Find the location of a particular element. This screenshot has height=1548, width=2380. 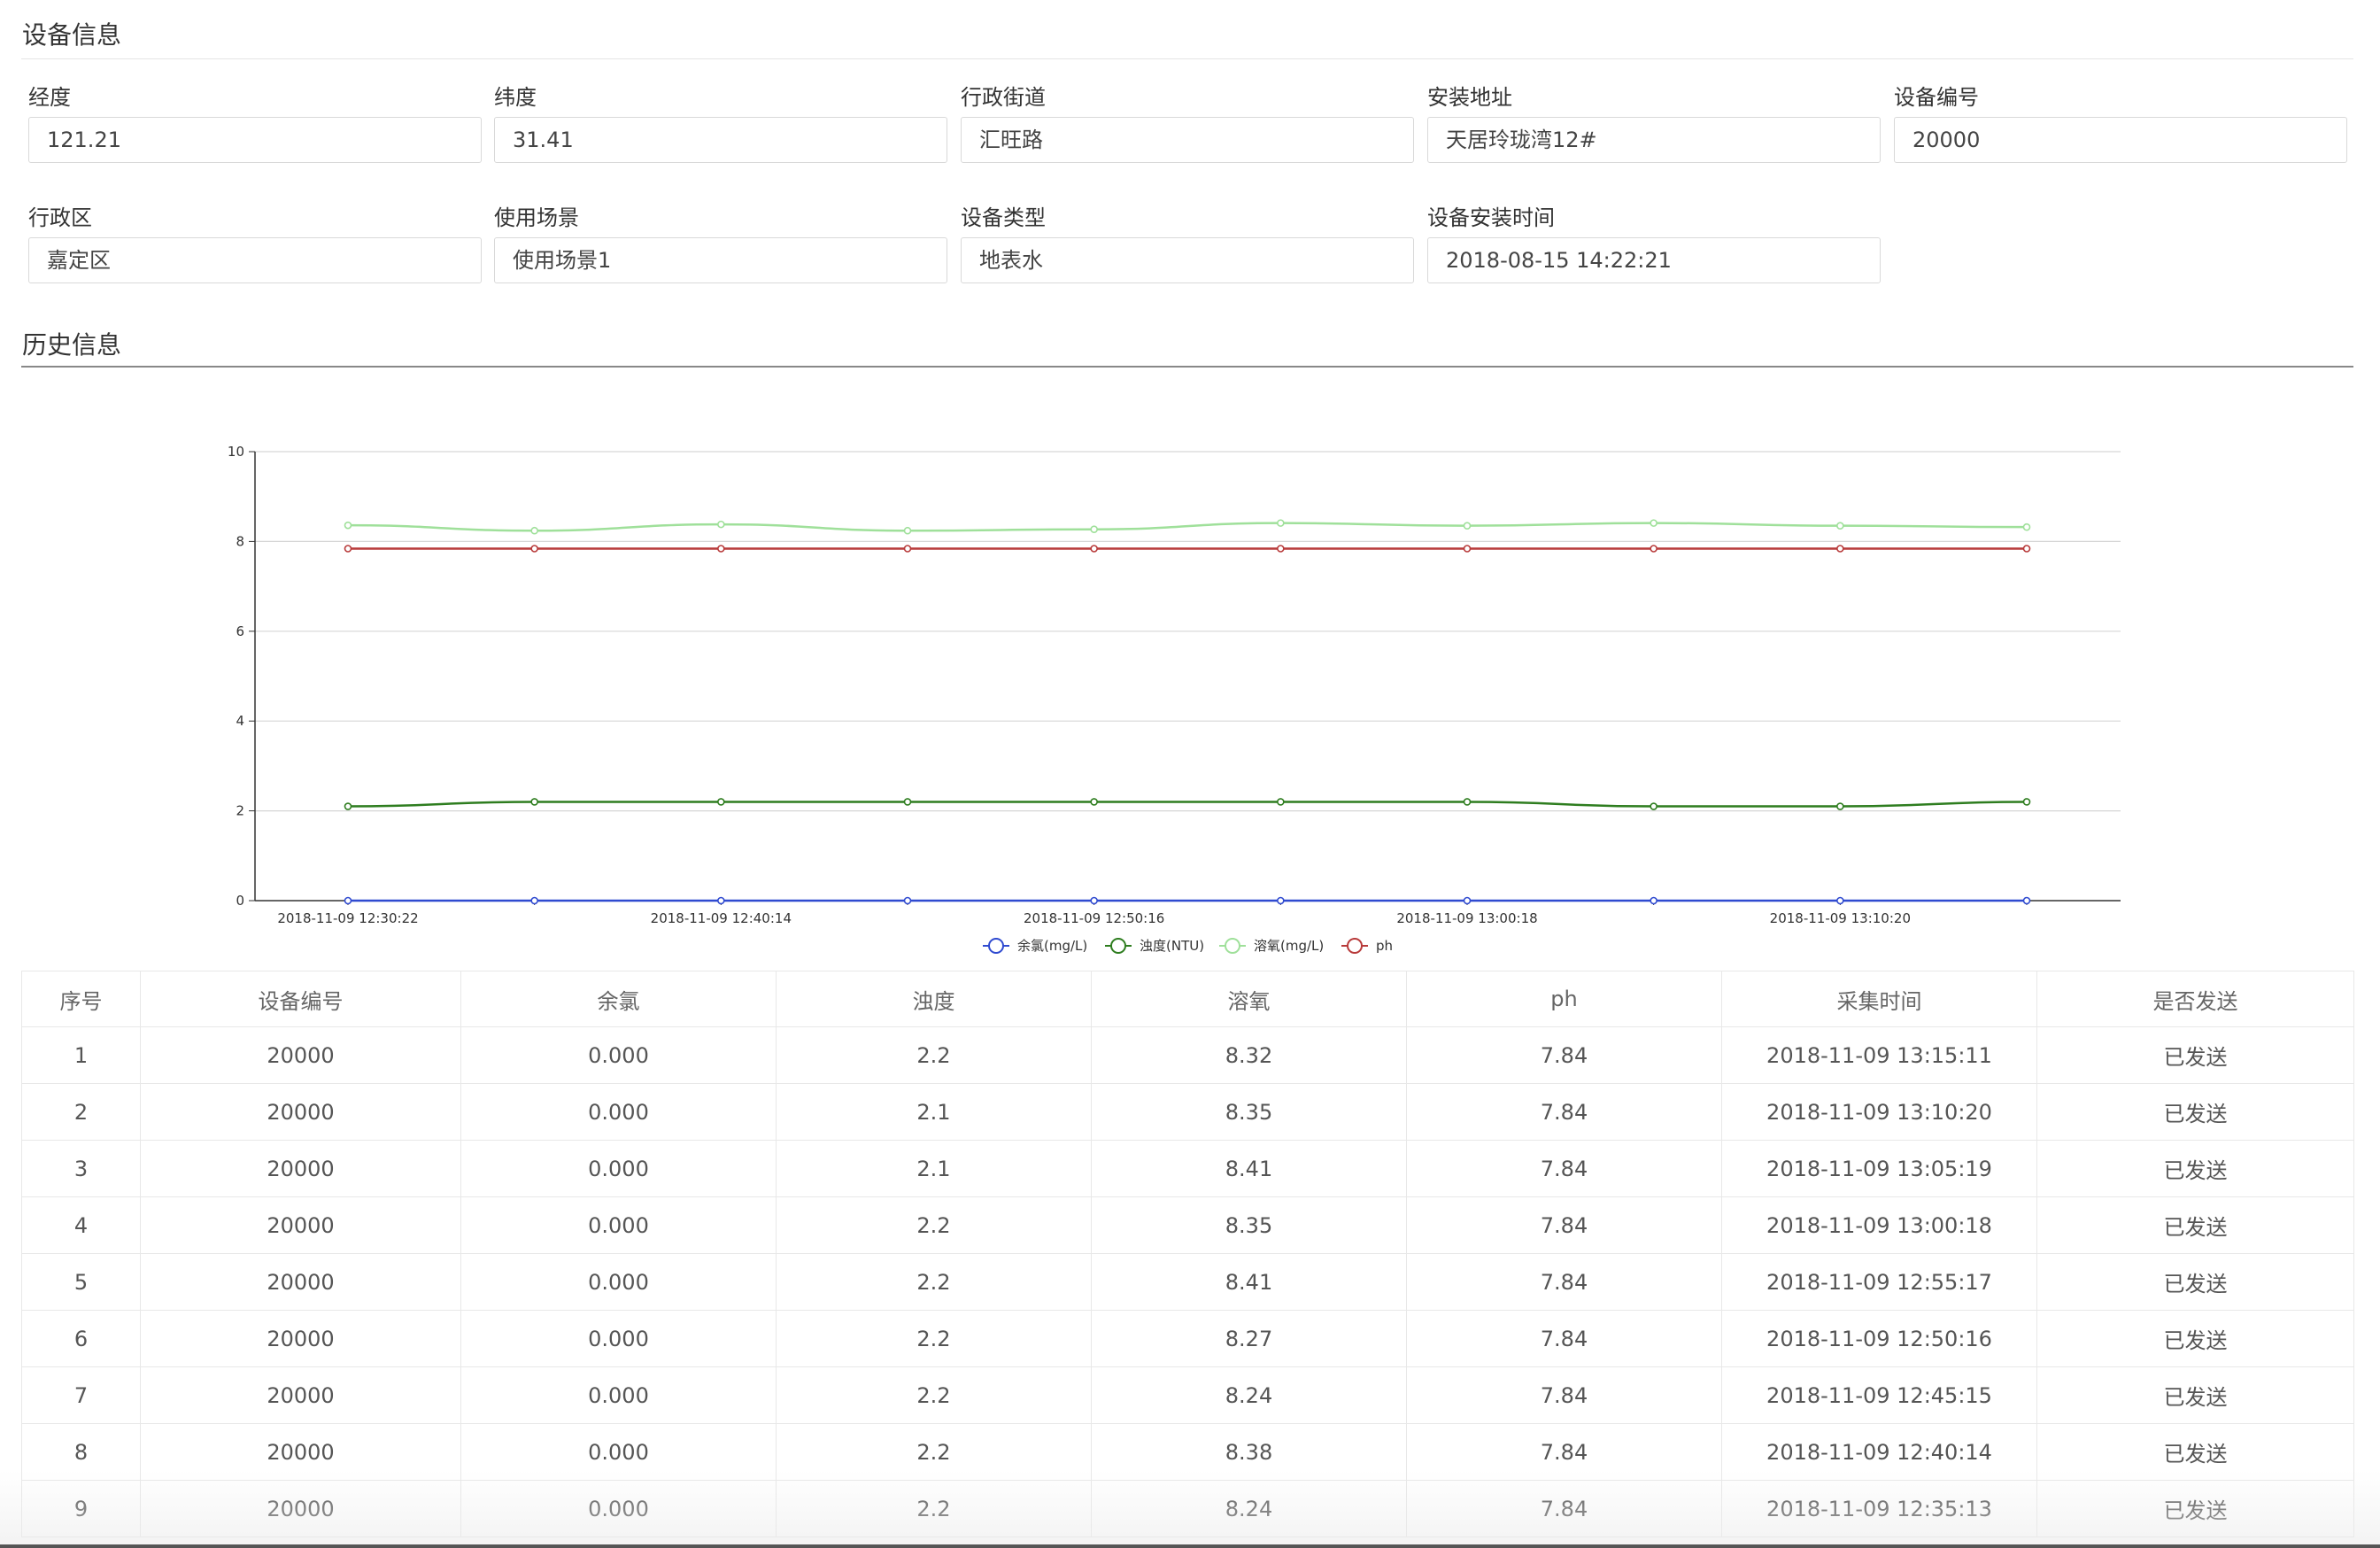

legend-item-0: 余氯(mg/L) is located at coordinates (1035, 946).